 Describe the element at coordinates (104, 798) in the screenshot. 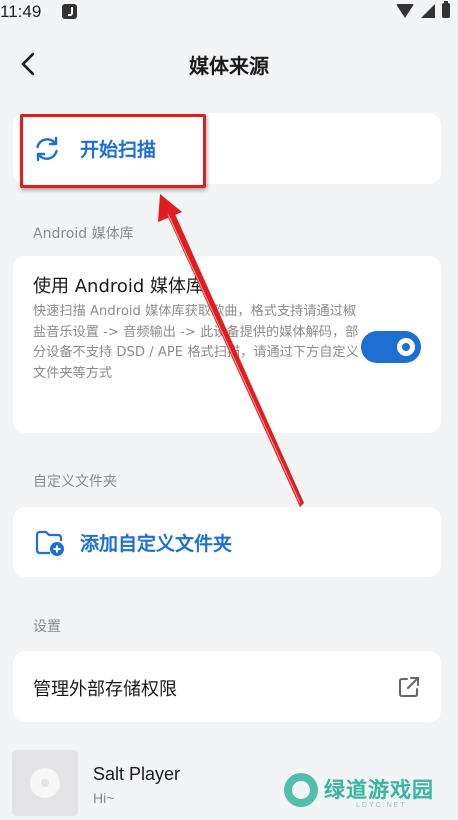

I see `player-subtitle: Hi~` at that location.